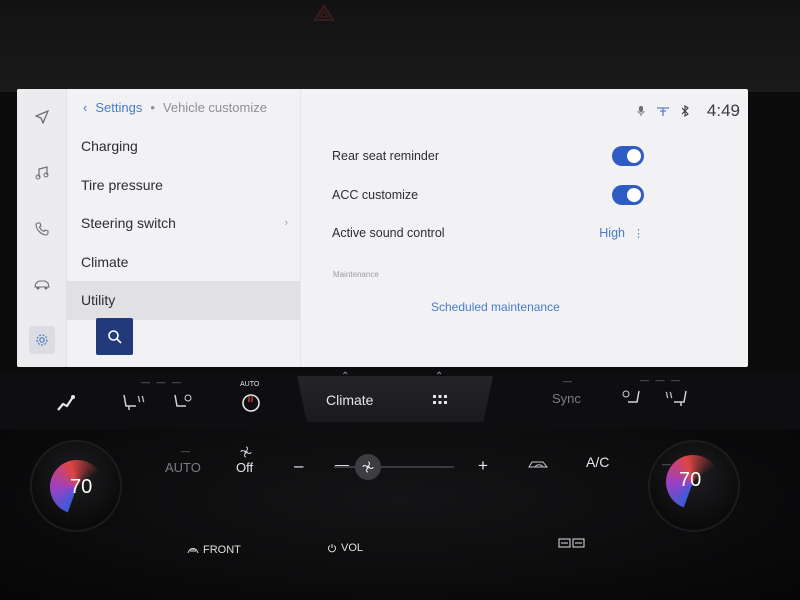  What do you see at coordinates (109, 146) in the screenshot?
I see `menu-item-label: Charging` at bounding box center [109, 146].